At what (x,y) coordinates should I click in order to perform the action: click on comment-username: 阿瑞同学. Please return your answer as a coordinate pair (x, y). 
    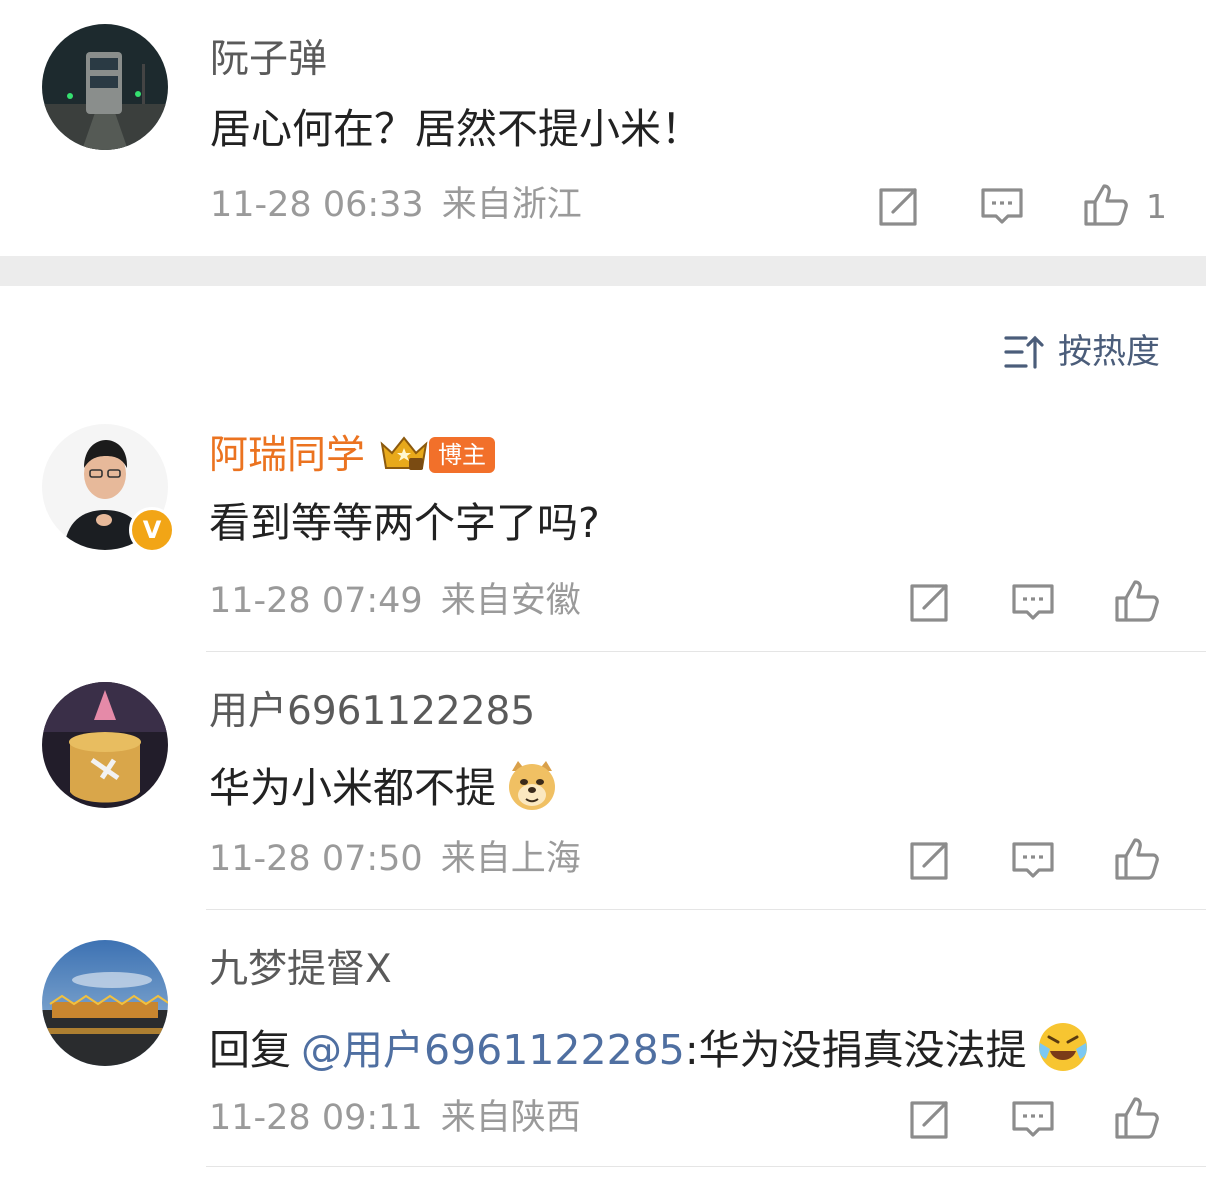
    Looking at the image, I should click on (287, 455).